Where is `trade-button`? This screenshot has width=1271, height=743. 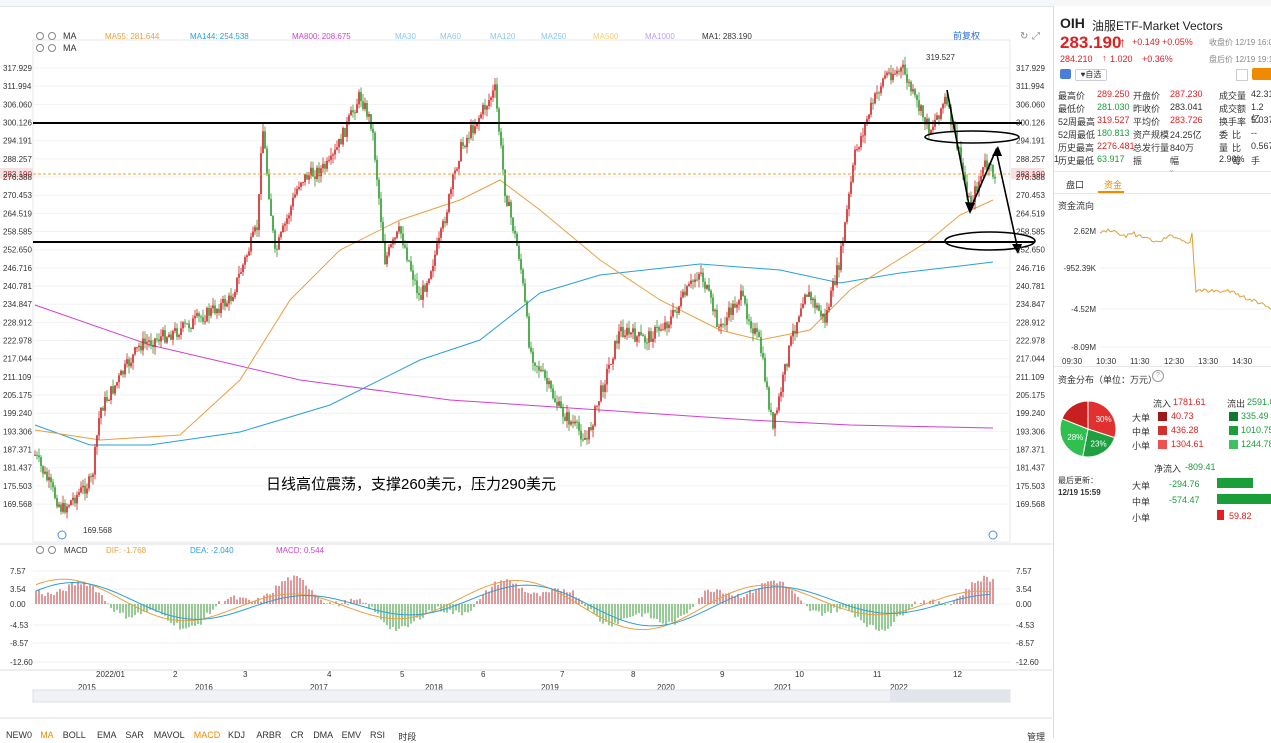
trade-button is located at coordinates (1261, 74).